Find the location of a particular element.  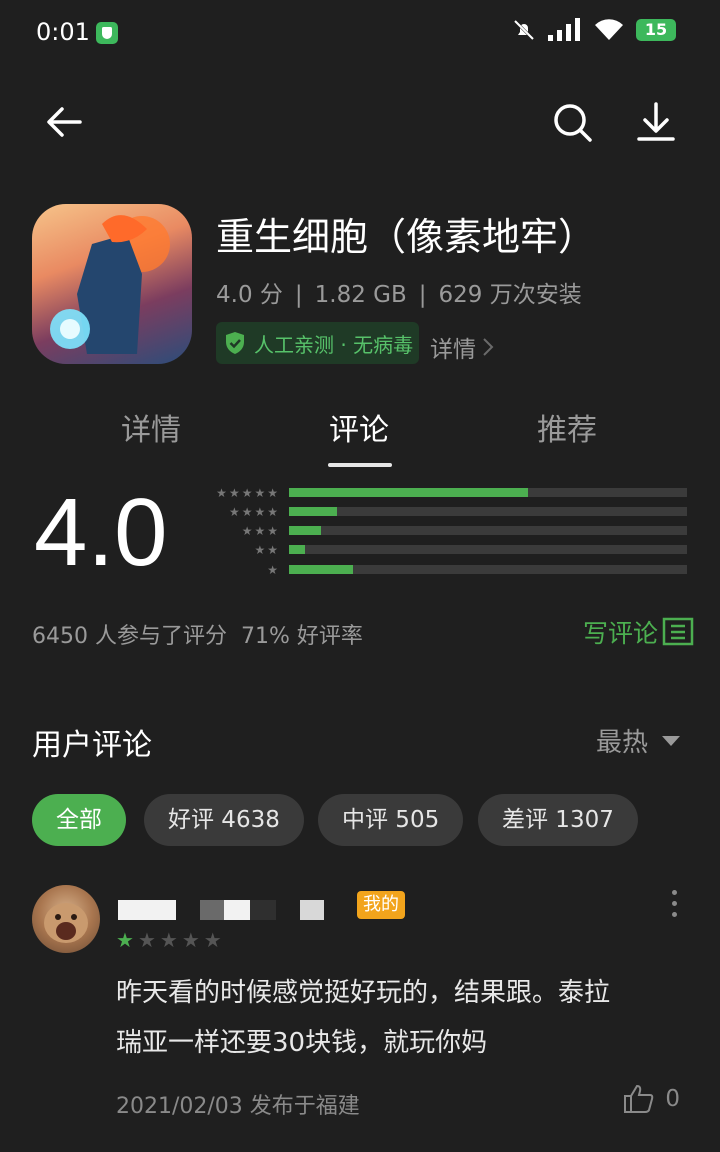

rating-summary: 6450 人参与了评分 71% 好评率 is located at coordinates (197, 634).